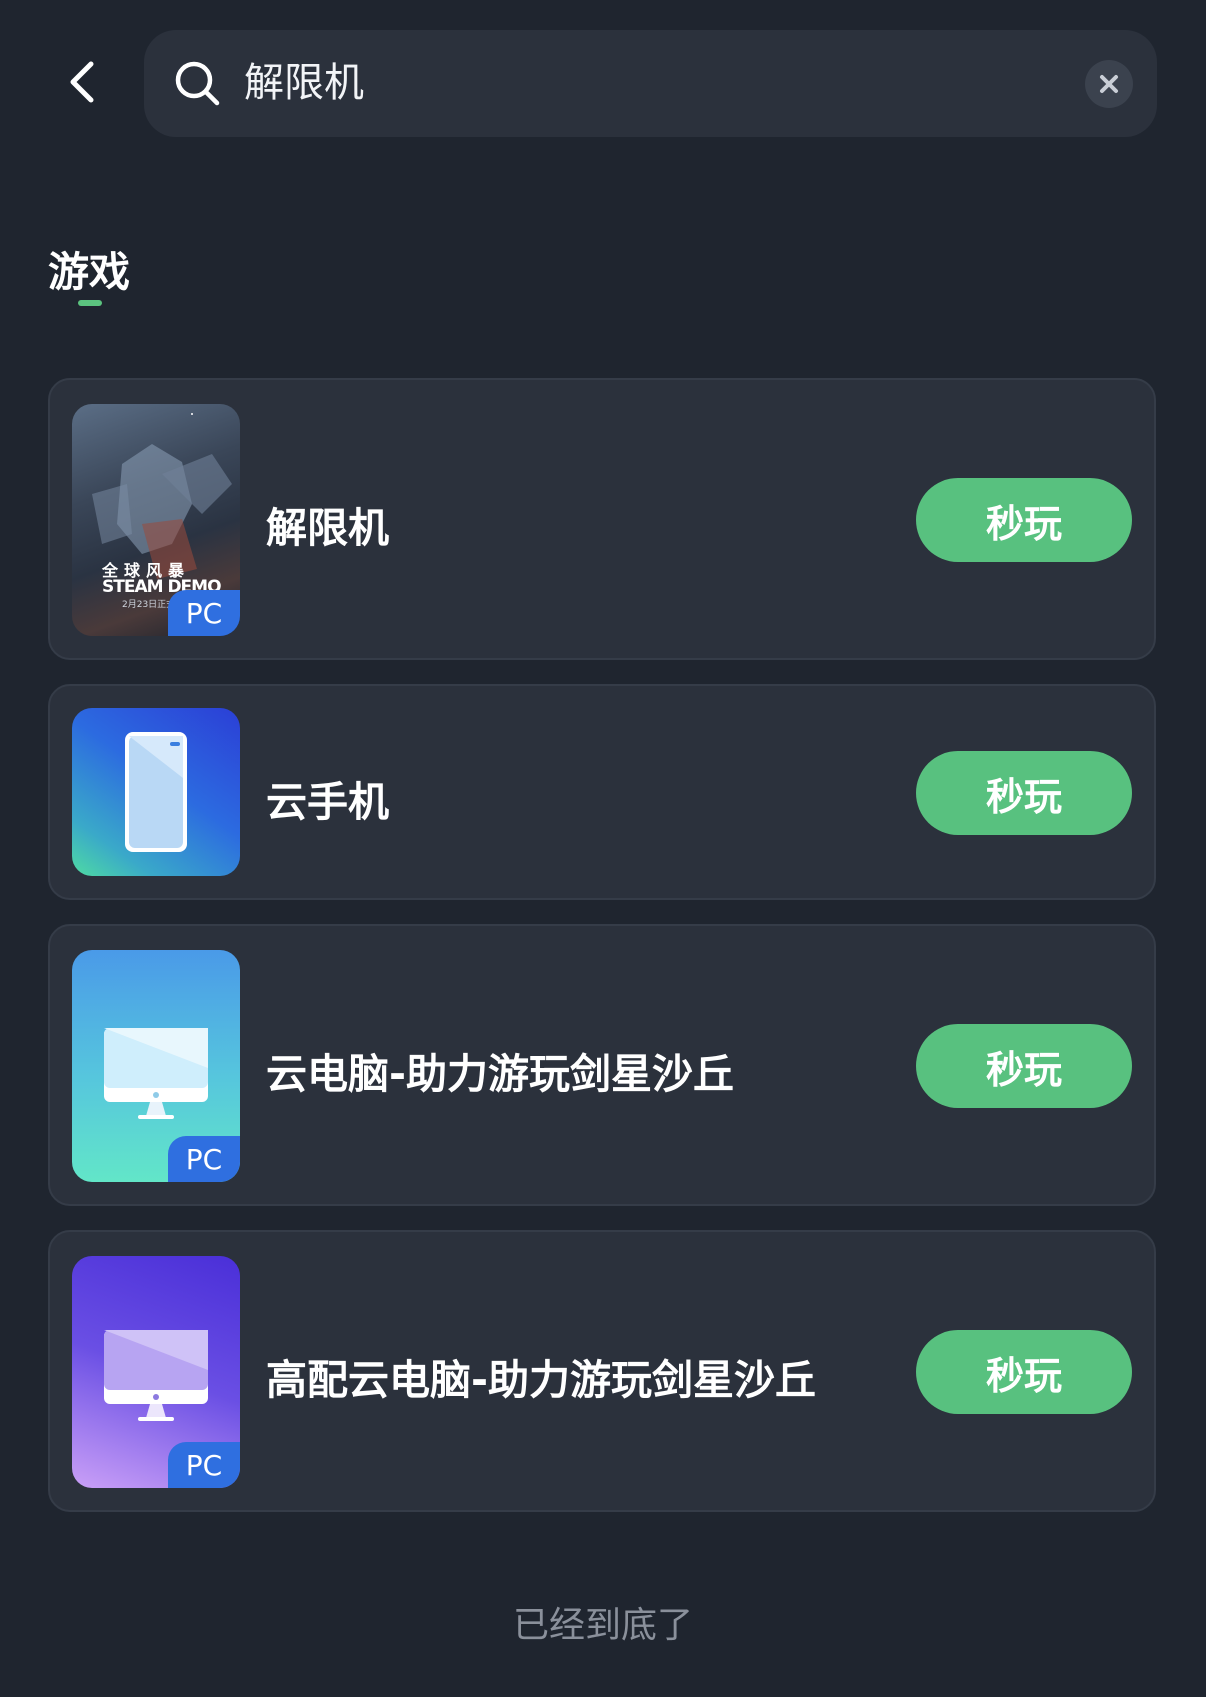  Describe the element at coordinates (327, 802) in the screenshot. I see `game-title: 云手机` at that location.